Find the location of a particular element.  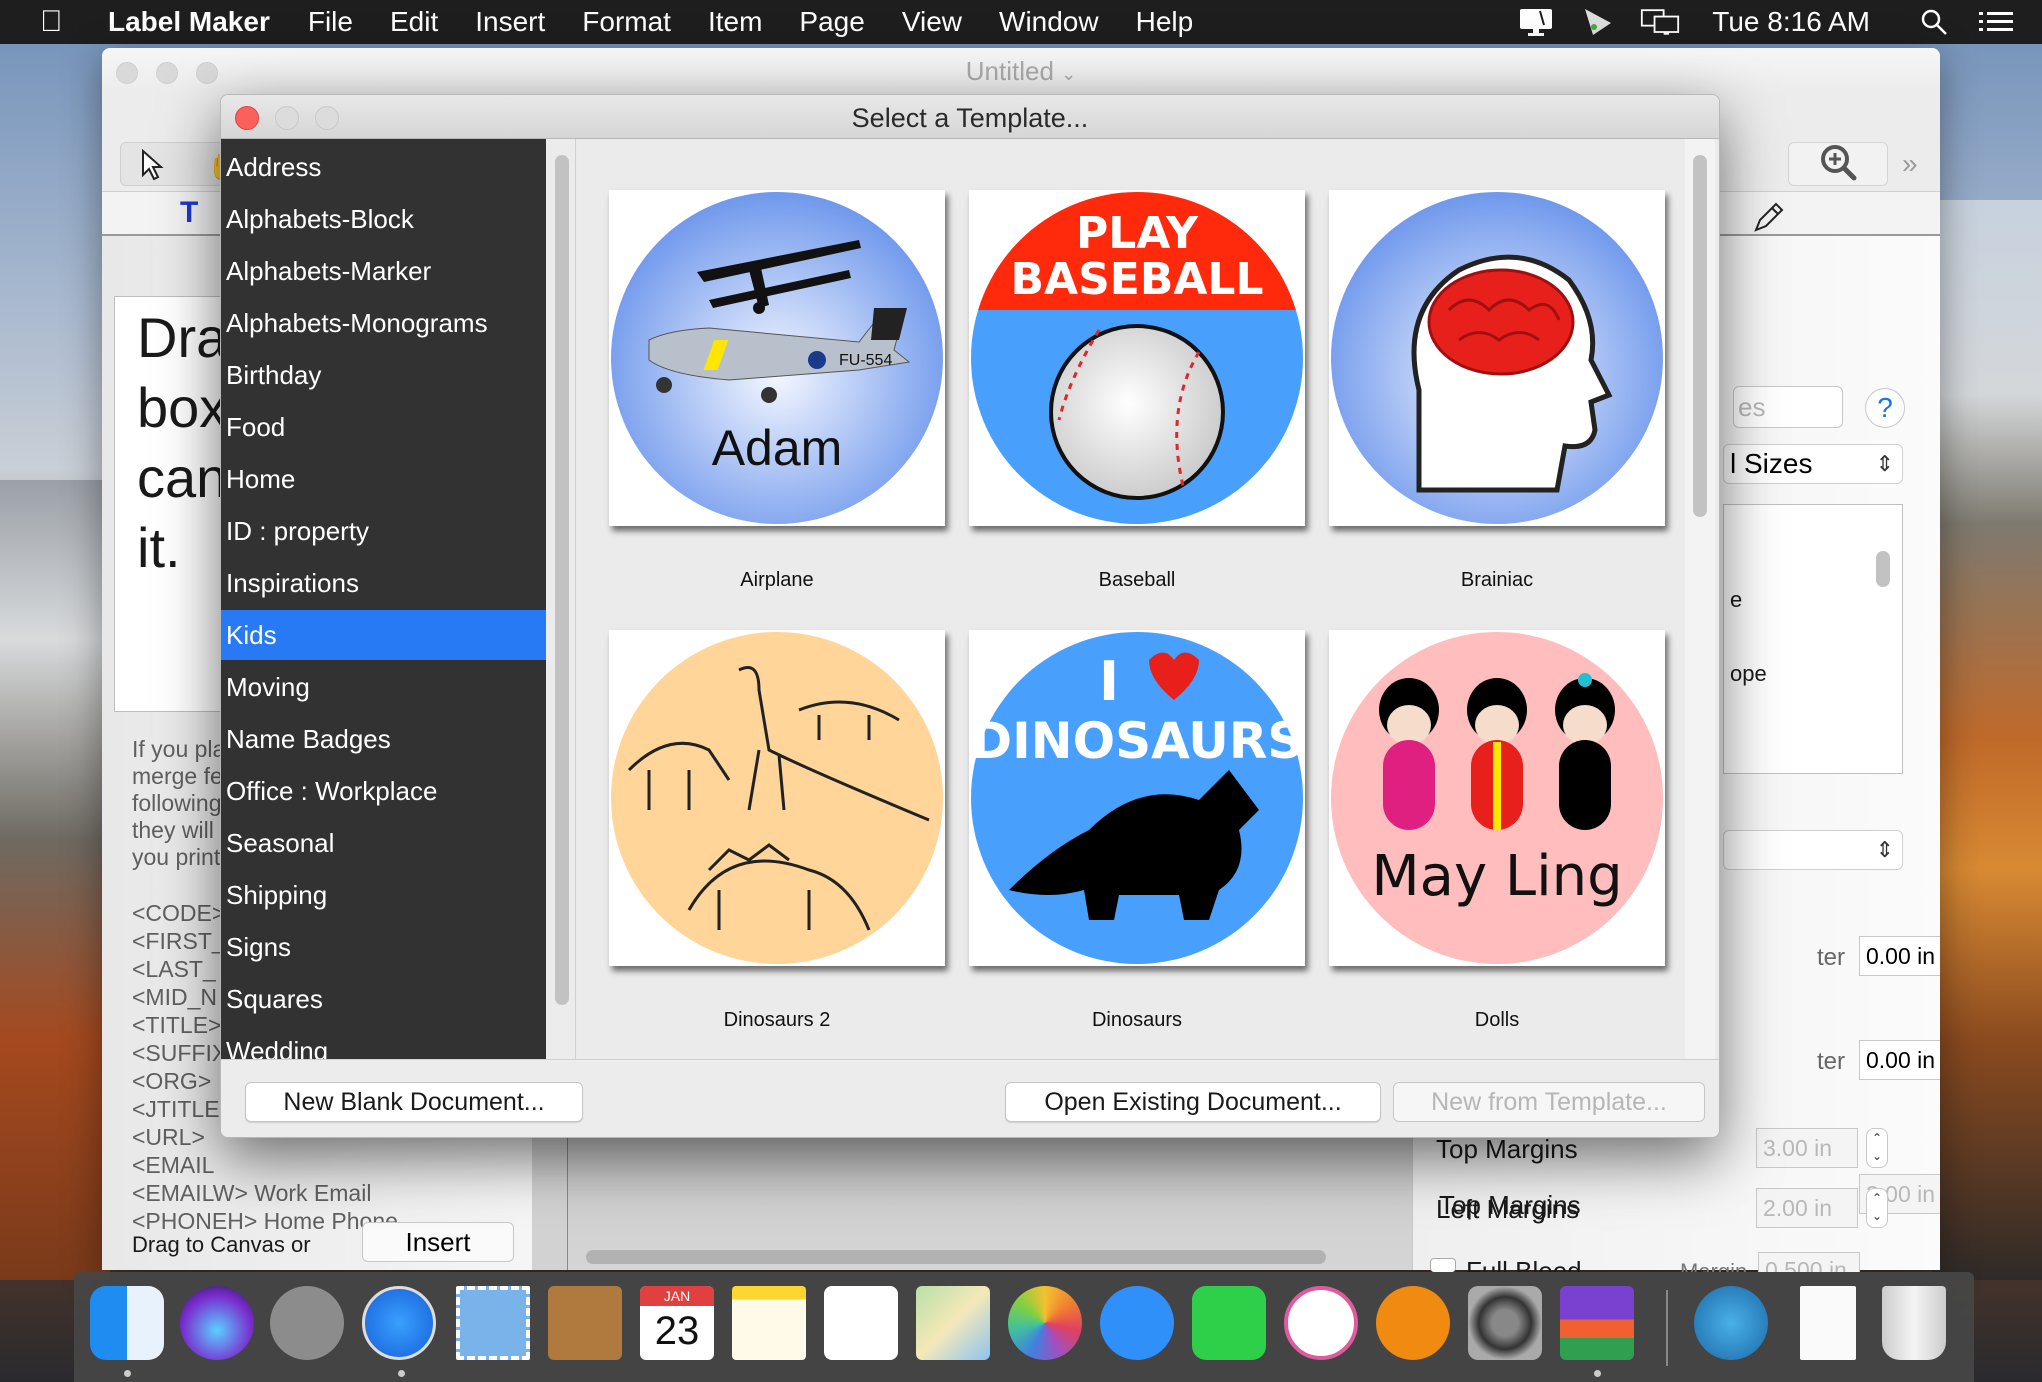

merge-field: <TITLE> is located at coordinates (176, 1025).